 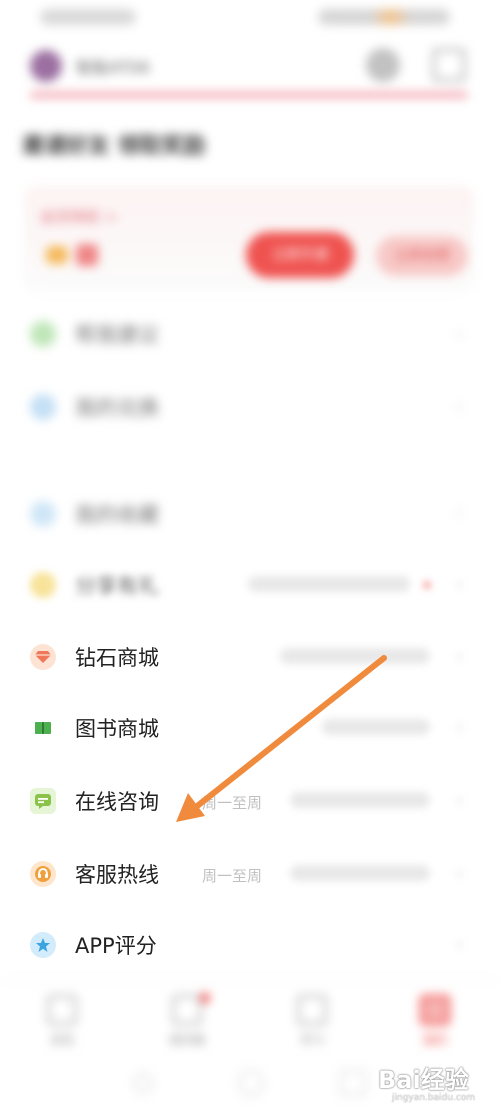 I want to click on notification-dot, so click(x=205, y=998).